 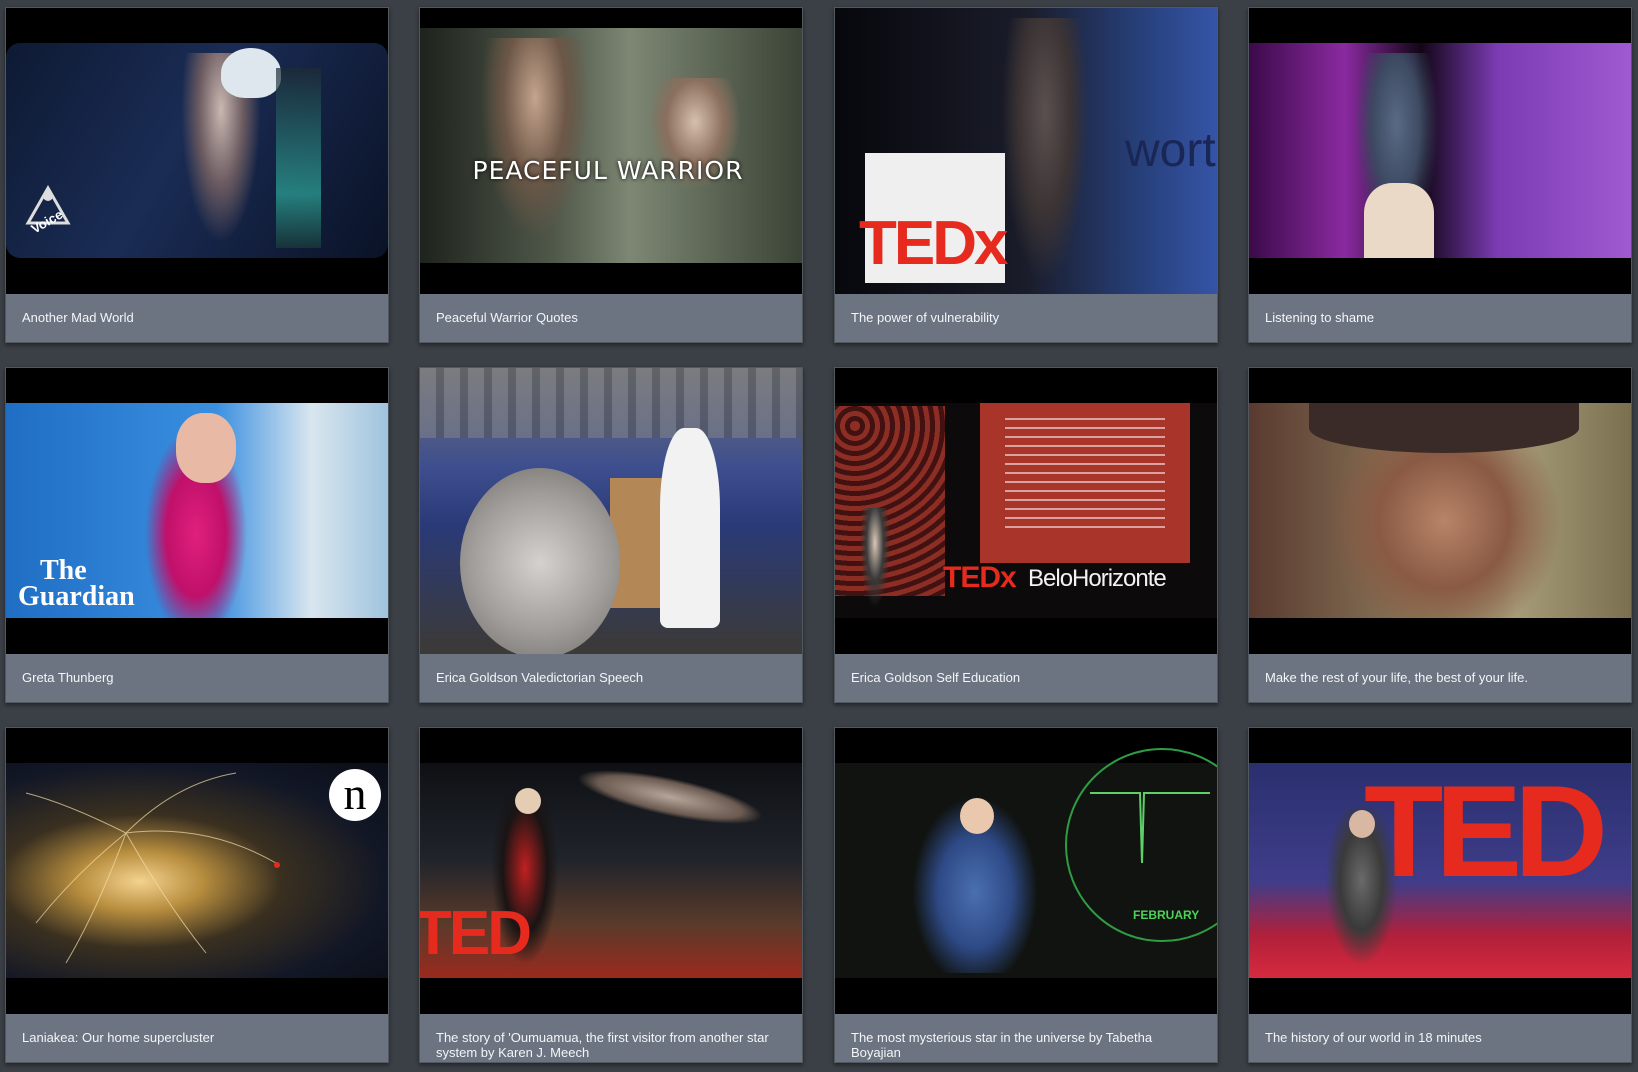 What do you see at coordinates (48, 208) in the screenshot?
I see `voice-logo-icon: Voice` at bounding box center [48, 208].